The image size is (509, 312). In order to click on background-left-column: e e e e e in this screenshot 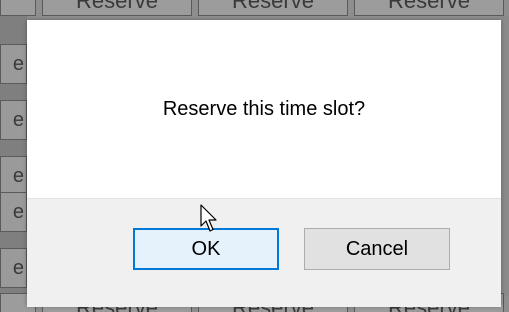, I will do `click(13, 156)`.